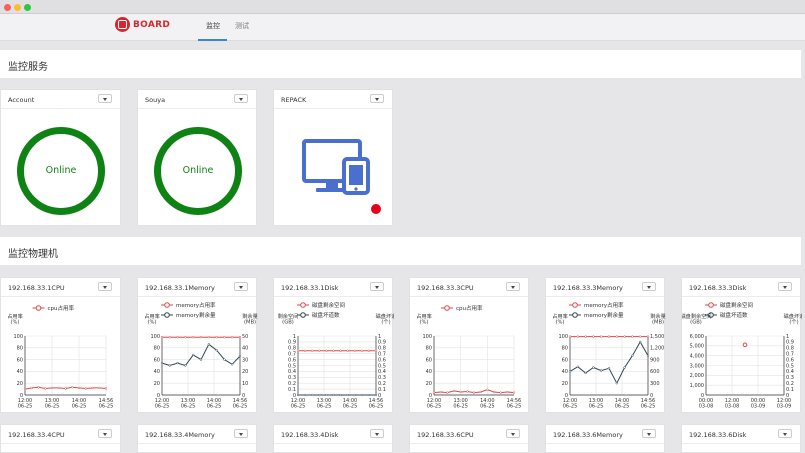 Image resolution: width=805 pixels, height=453 pixels. I want to click on y-tick-label: 20, so click(429, 384).